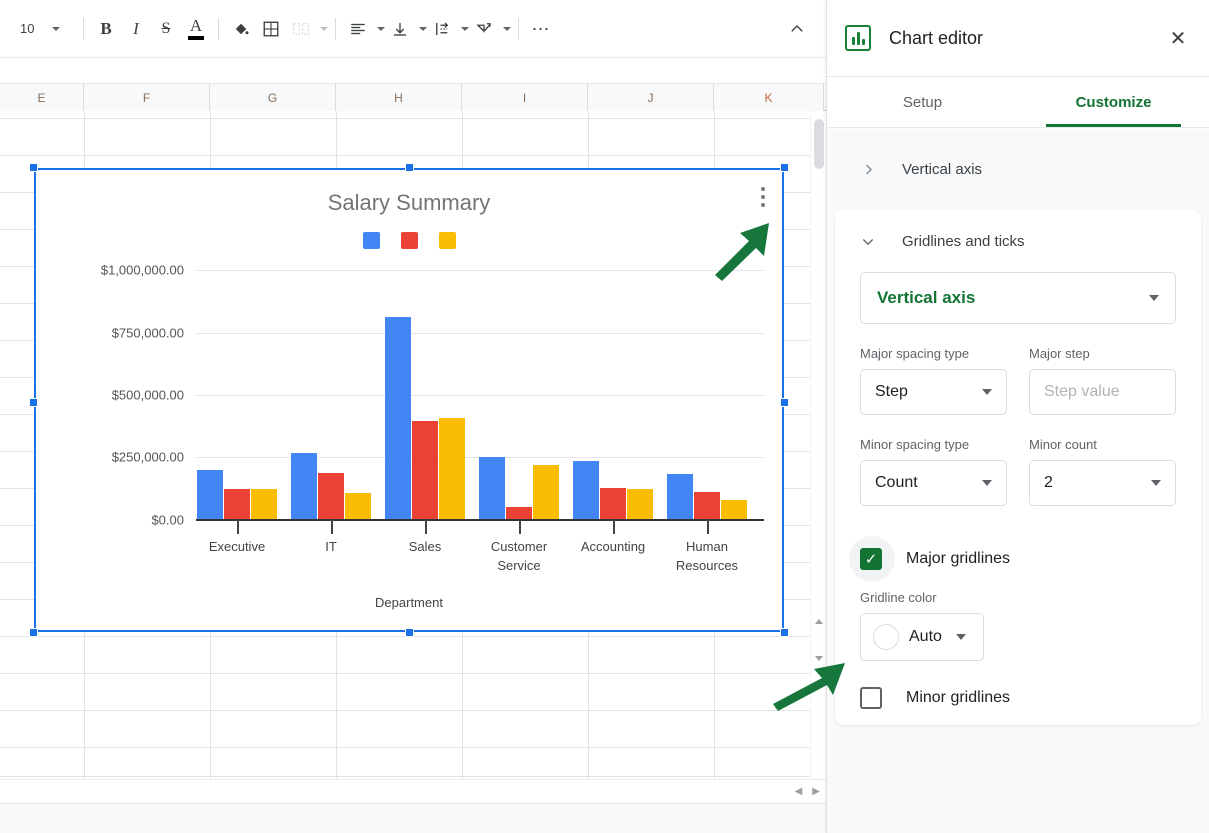 The width and height of the screenshot is (1209, 833). What do you see at coordinates (1018, 241) in the screenshot?
I see `section-header-gridlines-and-ticks: Gridlines and ticks` at bounding box center [1018, 241].